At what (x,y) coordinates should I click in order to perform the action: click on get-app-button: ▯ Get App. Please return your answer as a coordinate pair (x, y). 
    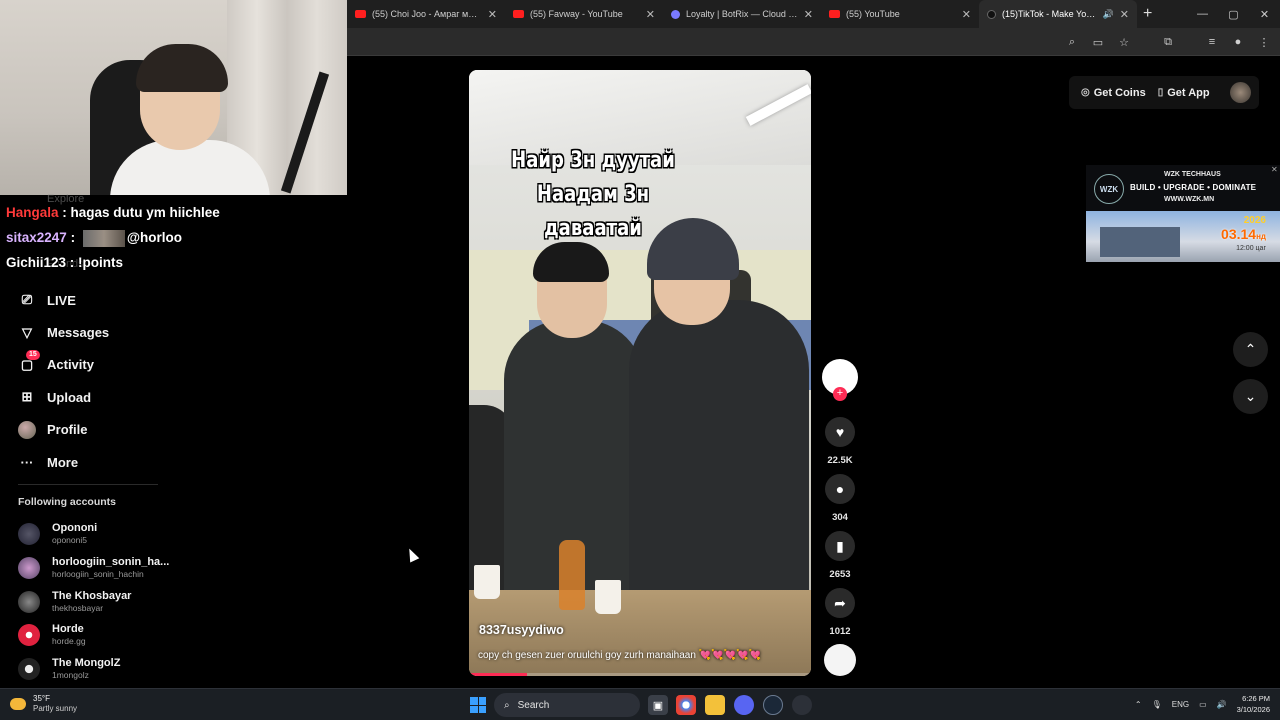
    Looking at the image, I should click on (1184, 93).